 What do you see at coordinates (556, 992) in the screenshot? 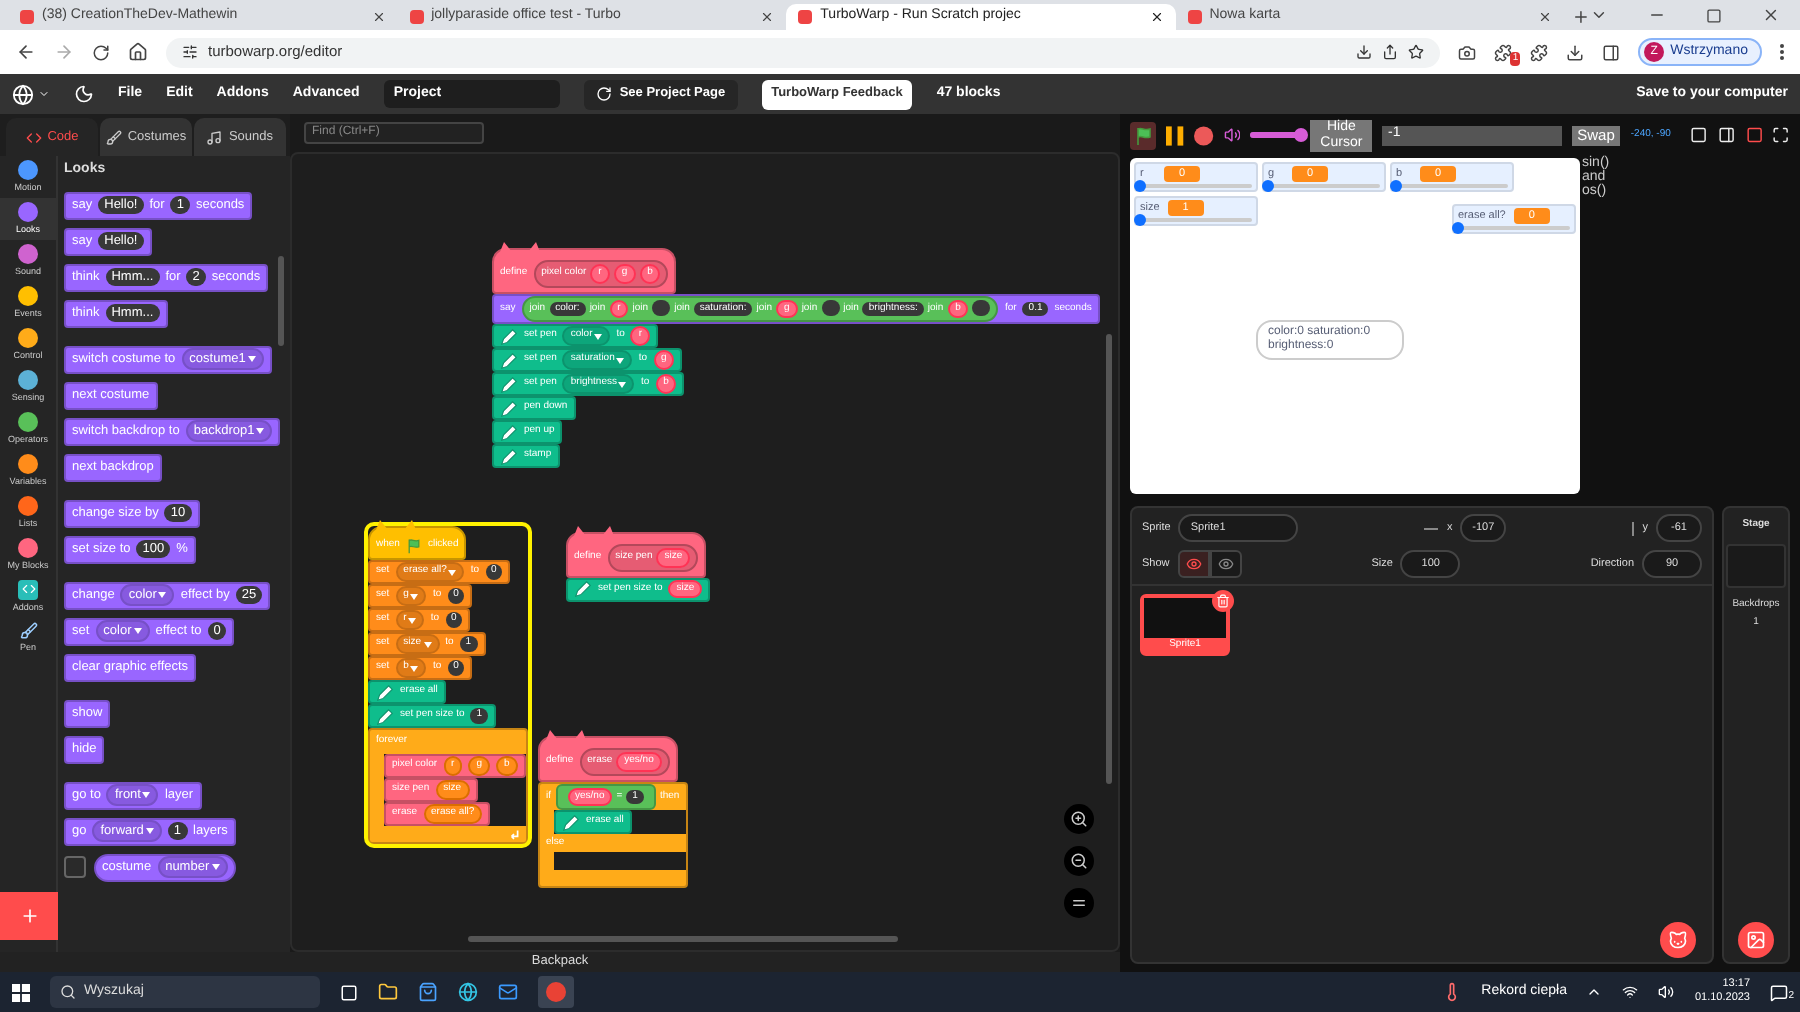
I see `chrome-taskbar-button` at bounding box center [556, 992].